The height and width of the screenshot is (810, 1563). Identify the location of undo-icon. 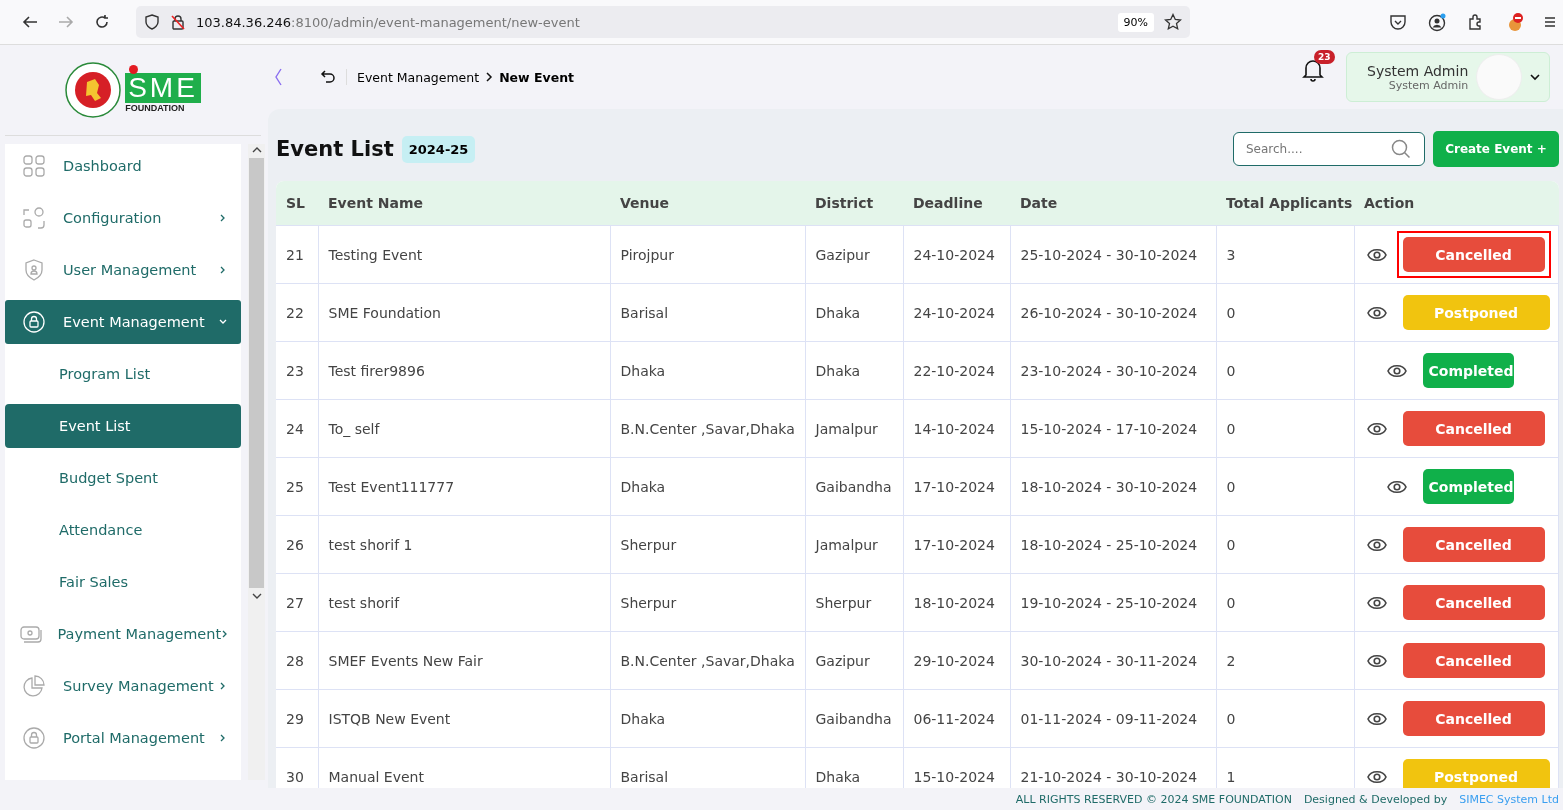
(333, 77).